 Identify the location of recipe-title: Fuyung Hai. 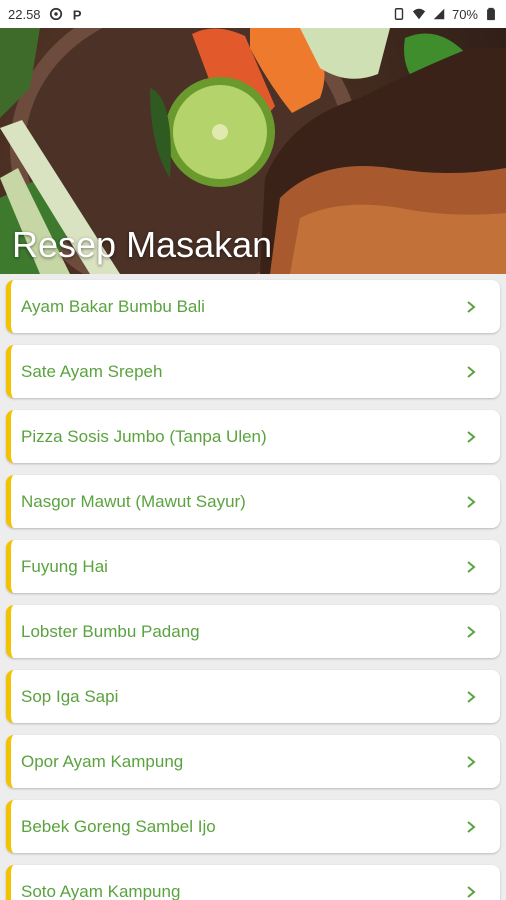
(64, 566).